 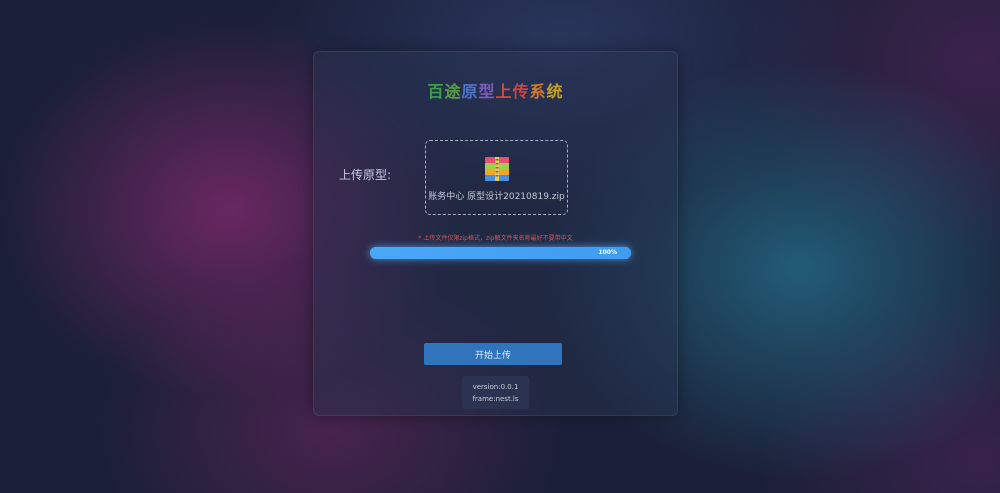 I want to click on title-char: 原, so click(x=470, y=91).